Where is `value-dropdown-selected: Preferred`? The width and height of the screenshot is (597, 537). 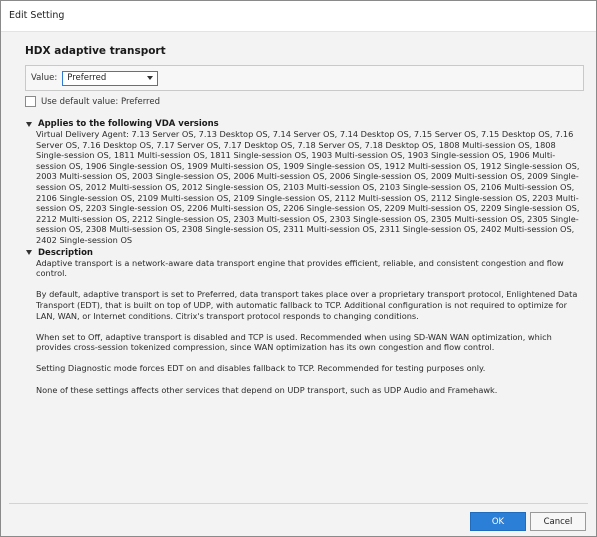
value-dropdown-selected: Preferred is located at coordinates (87, 78).